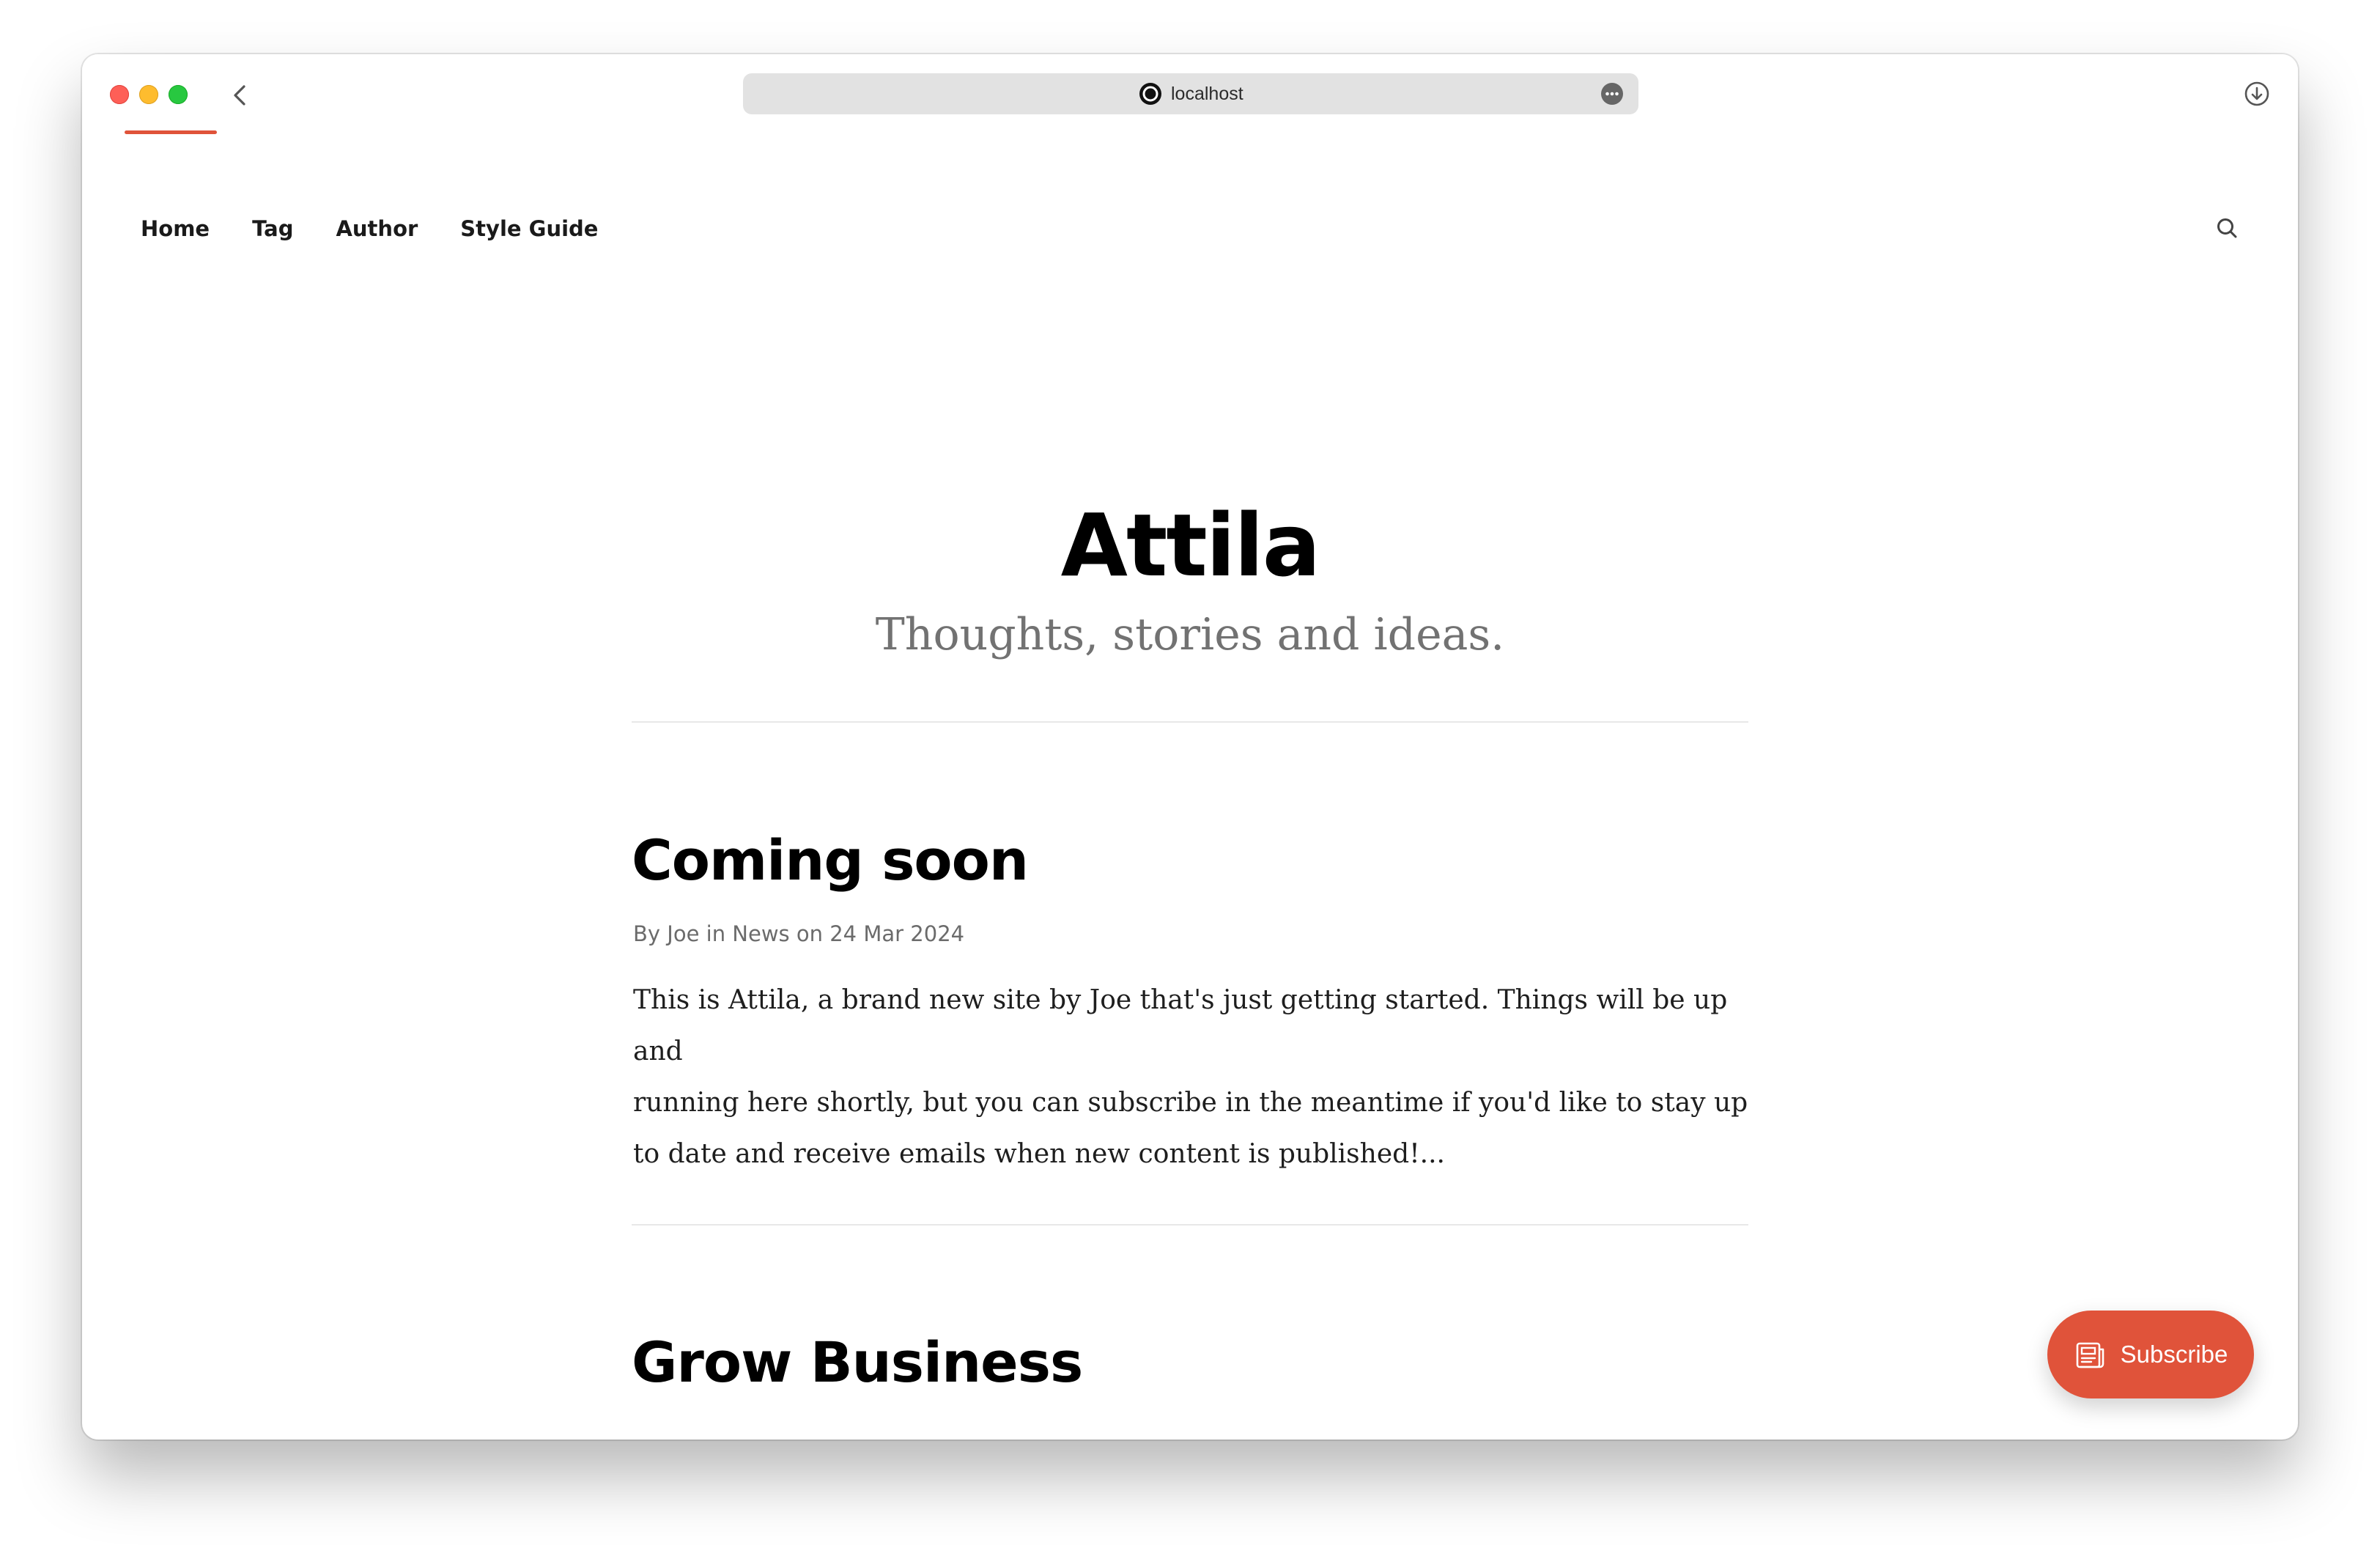 Image resolution: width=2380 pixels, height=1548 pixels. I want to click on download-icon, so click(2257, 93).